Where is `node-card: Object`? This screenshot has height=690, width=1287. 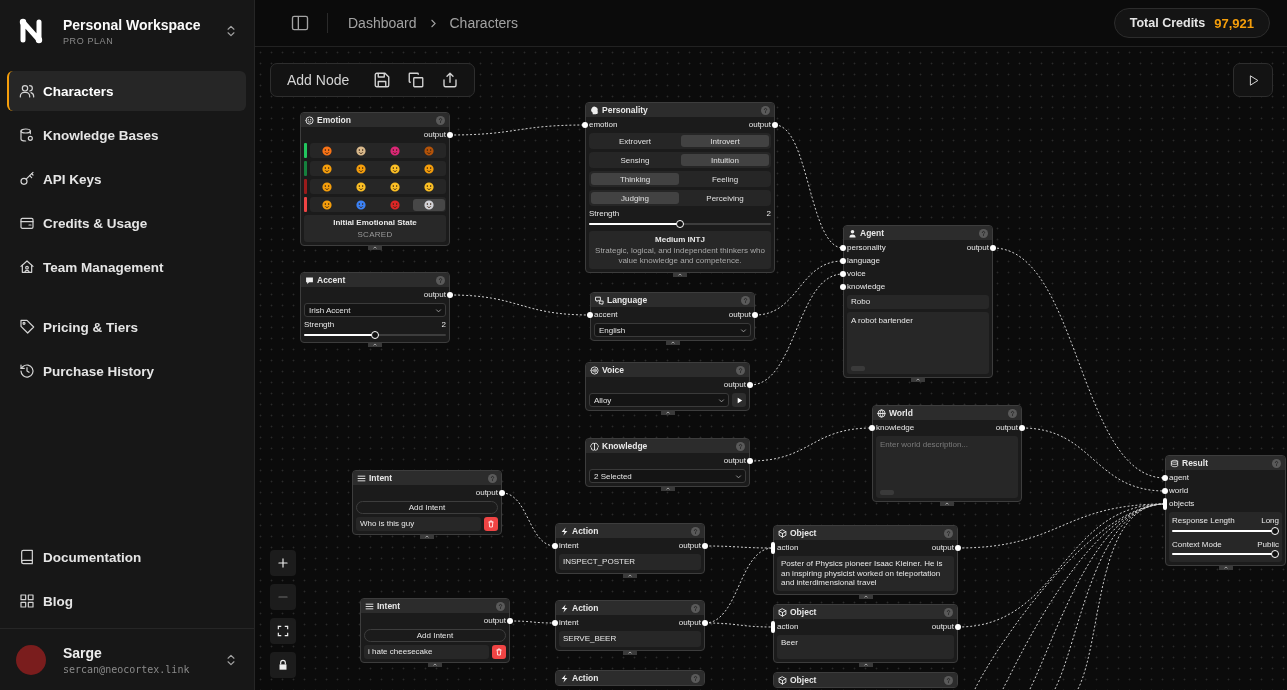 node-card: Object is located at coordinates (865, 680).